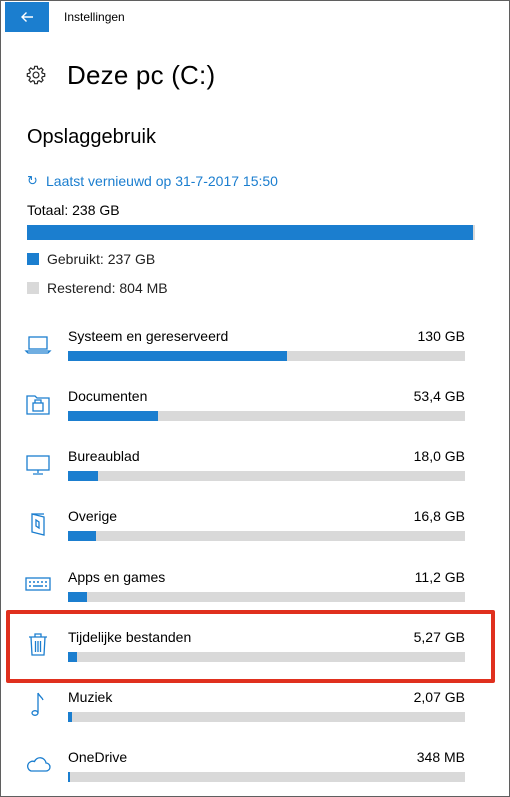 This screenshot has height=797, width=510. Describe the element at coordinates (98, 757) in the screenshot. I see `category-name: OneDrive` at that location.